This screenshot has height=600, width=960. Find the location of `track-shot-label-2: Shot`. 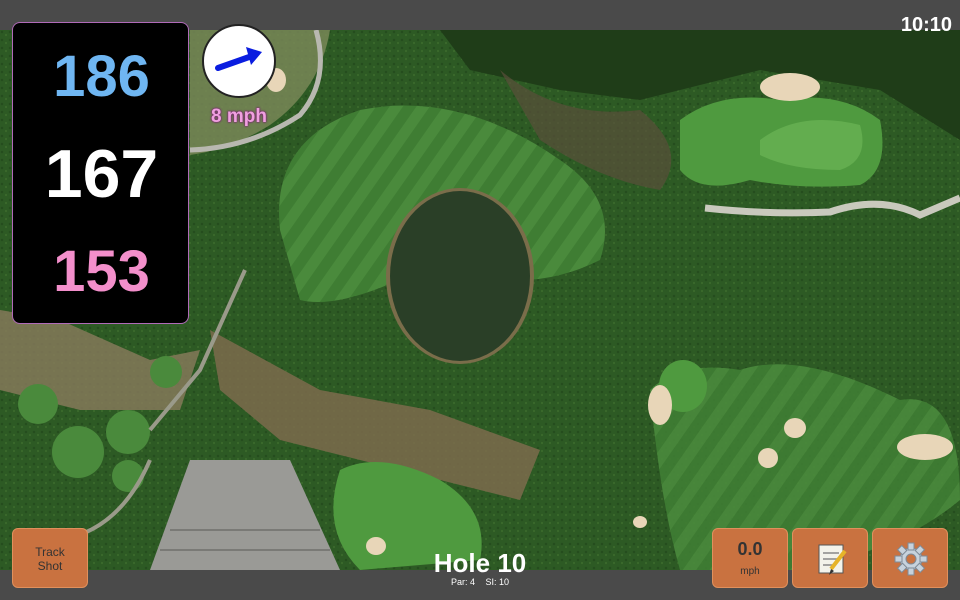

track-shot-label-2: Shot is located at coordinates (50, 566).